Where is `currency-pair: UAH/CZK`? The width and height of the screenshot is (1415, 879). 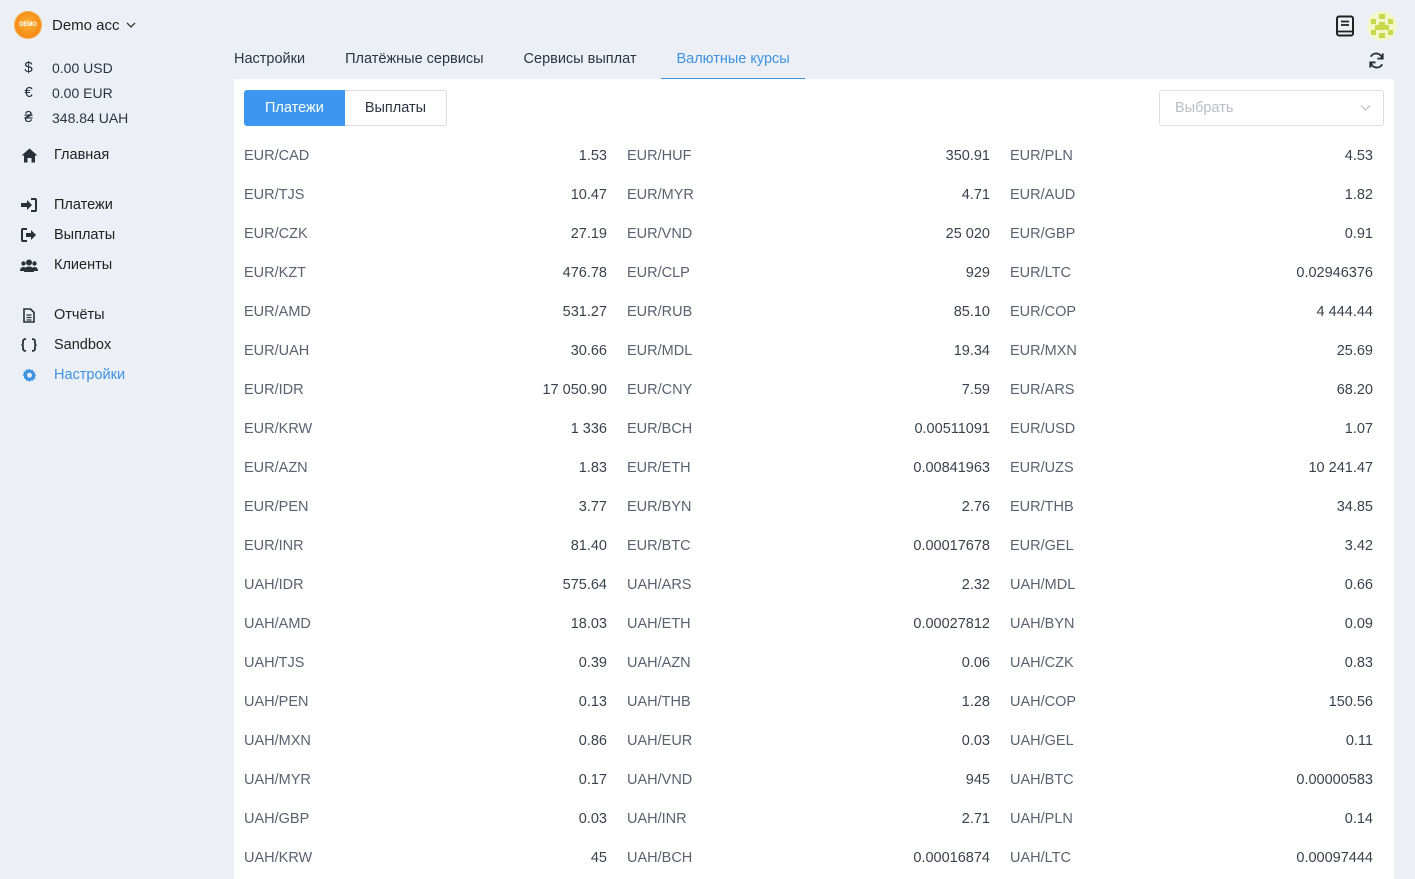
currency-pair: UAH/CZK is located at coordinates (1042, 662).